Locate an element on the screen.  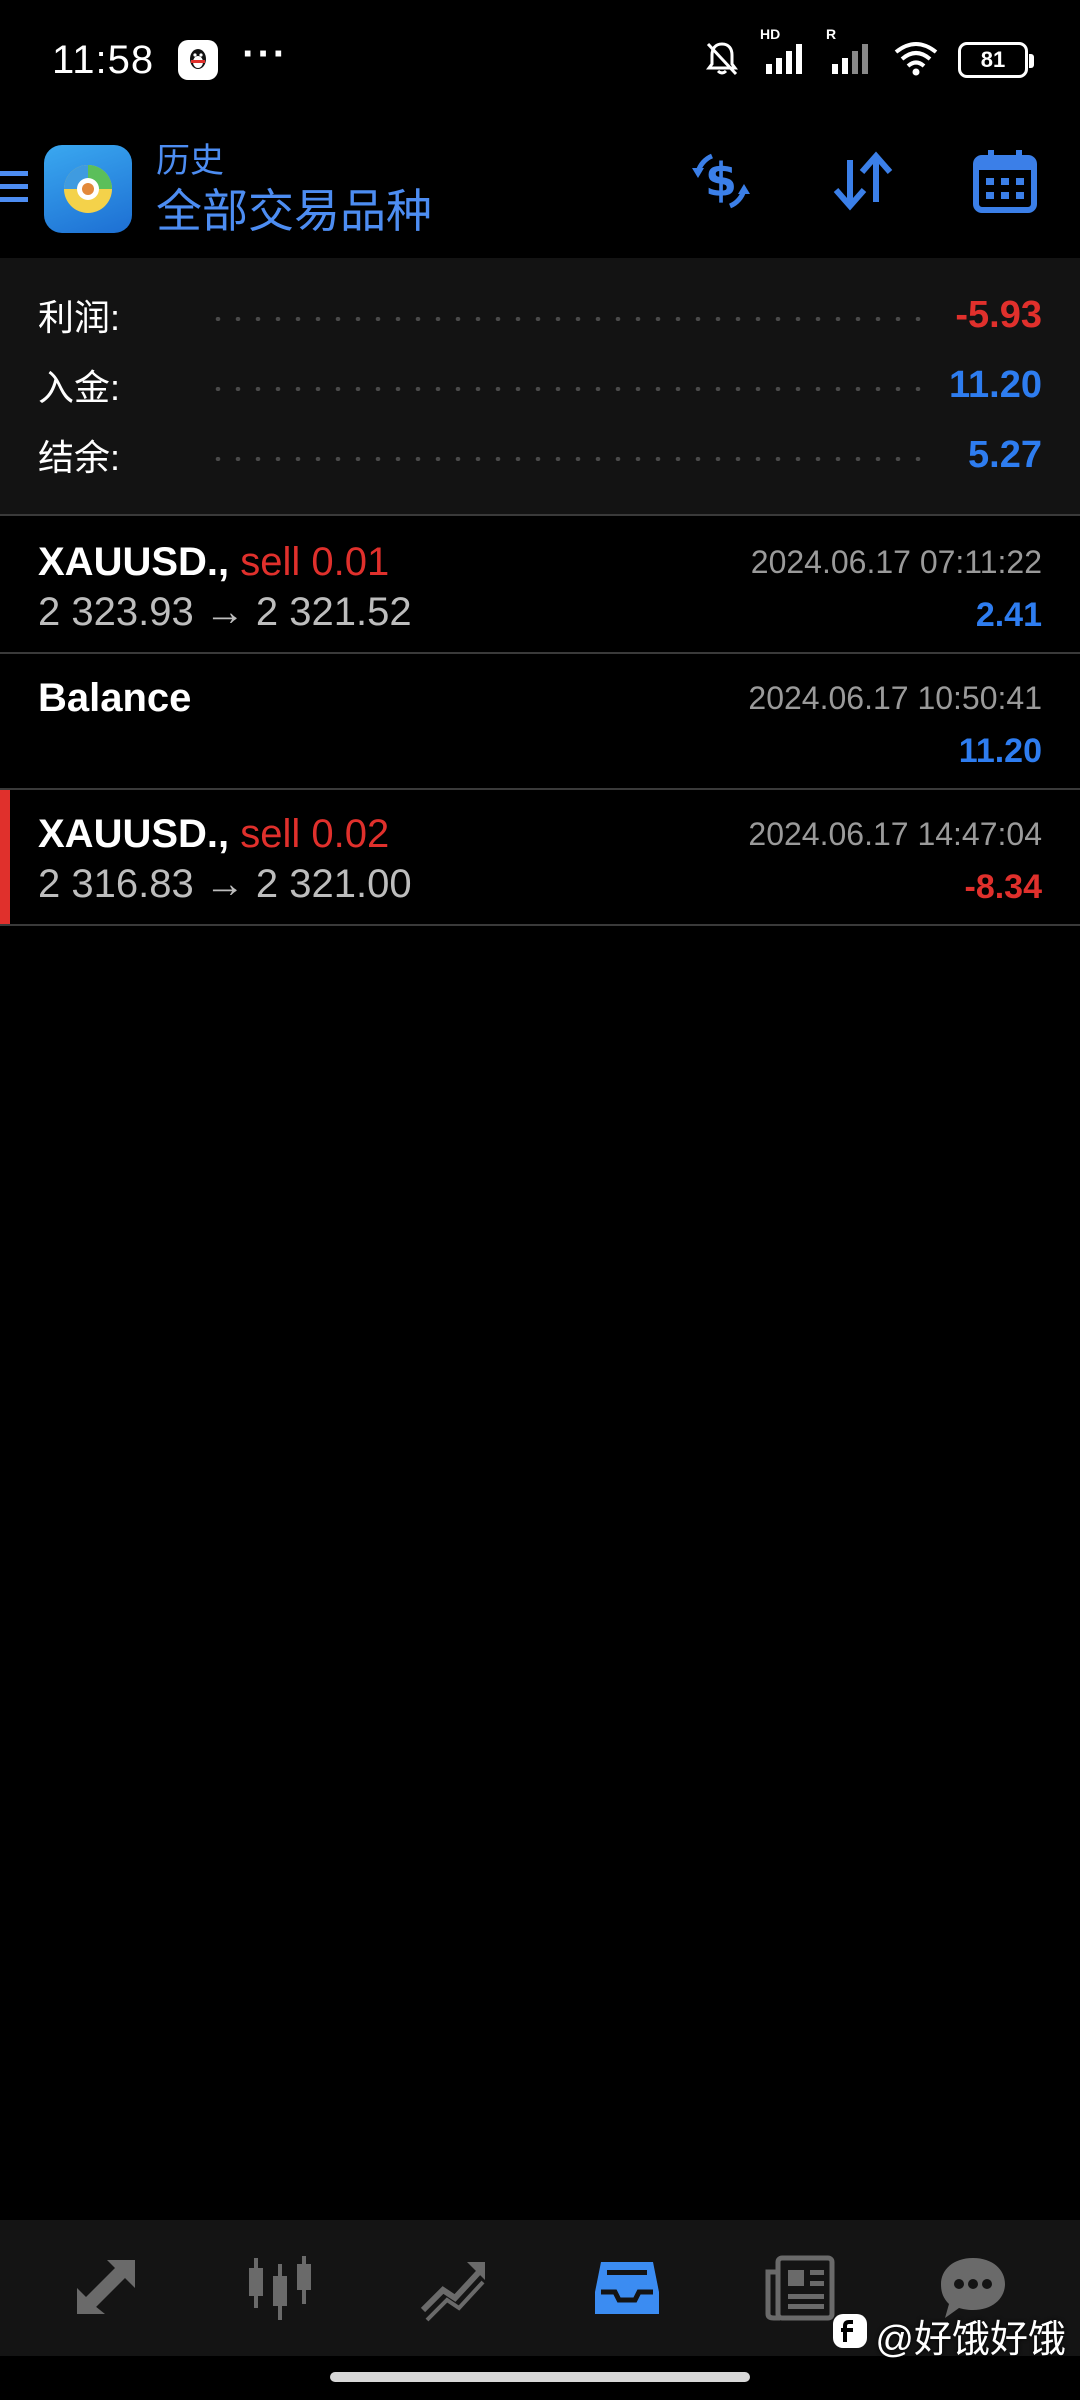
summary-balance-value: 5.27 is located at coordinates (1005, 454).